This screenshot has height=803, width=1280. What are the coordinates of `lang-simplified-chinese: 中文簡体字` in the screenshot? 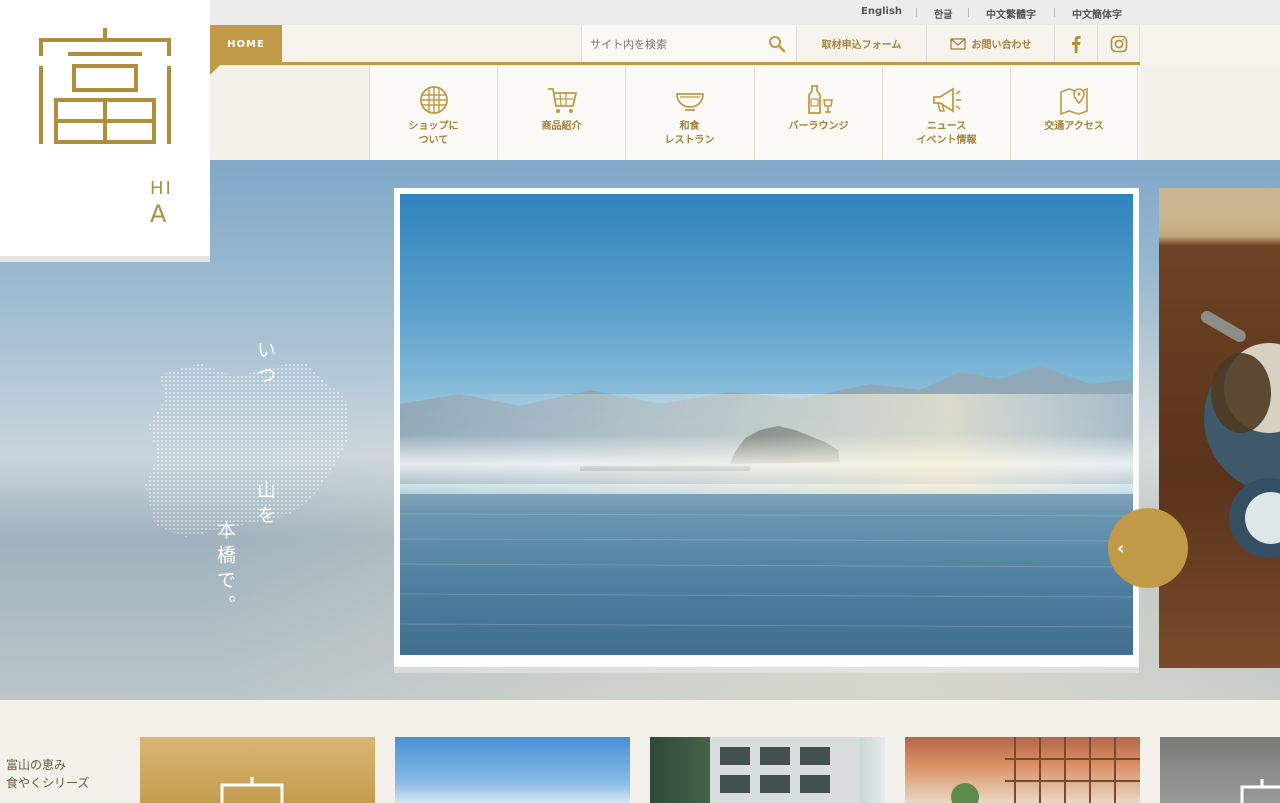 It's located at (1097, 13).